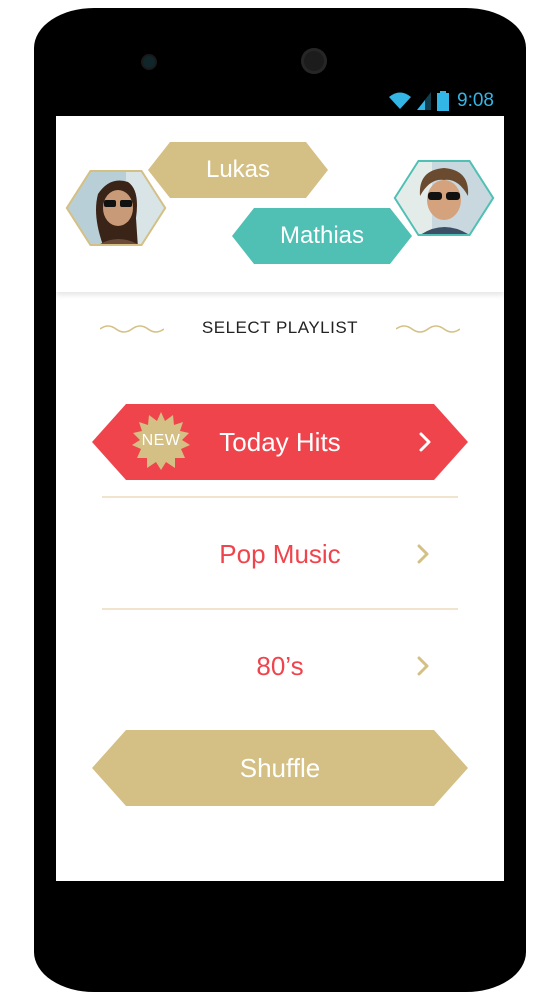  I want to click on playlist-label: Pop Music, so click(280, 553).